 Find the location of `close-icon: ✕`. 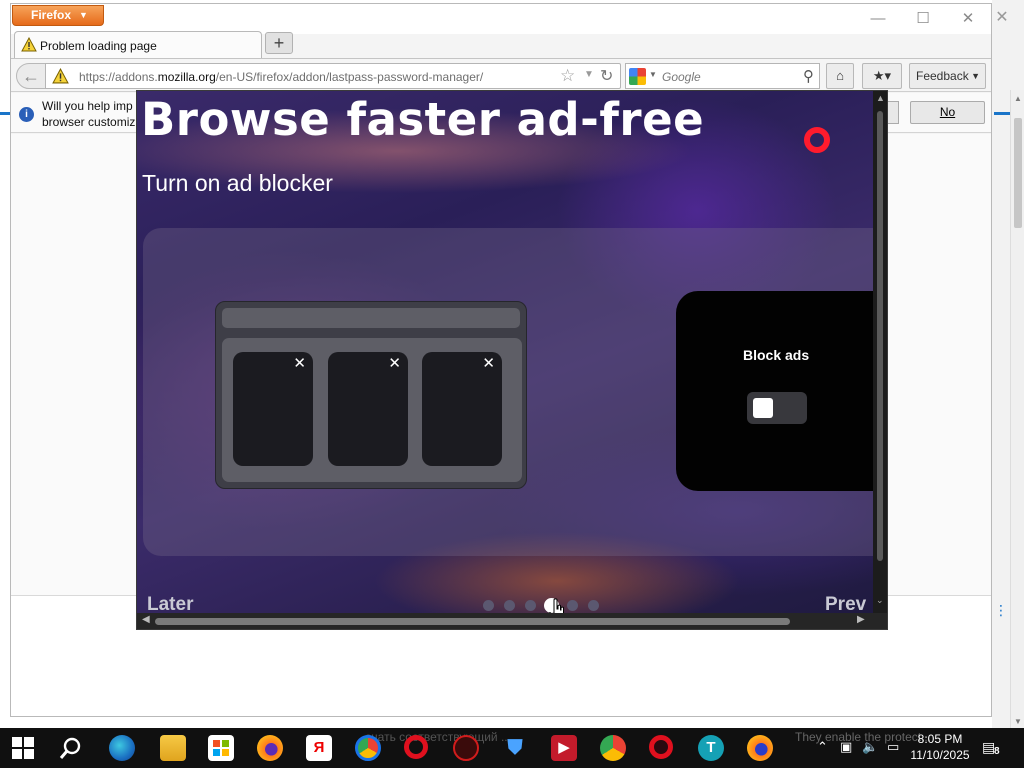

close-icon: ✕ is located at coordinates (968, 19).